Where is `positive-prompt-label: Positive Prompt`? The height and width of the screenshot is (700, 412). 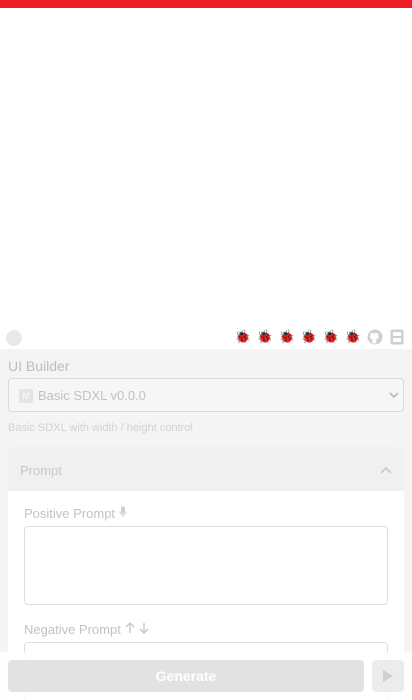 positive-prompt-label: Positive Prompt is located at coordinates (70, 513).